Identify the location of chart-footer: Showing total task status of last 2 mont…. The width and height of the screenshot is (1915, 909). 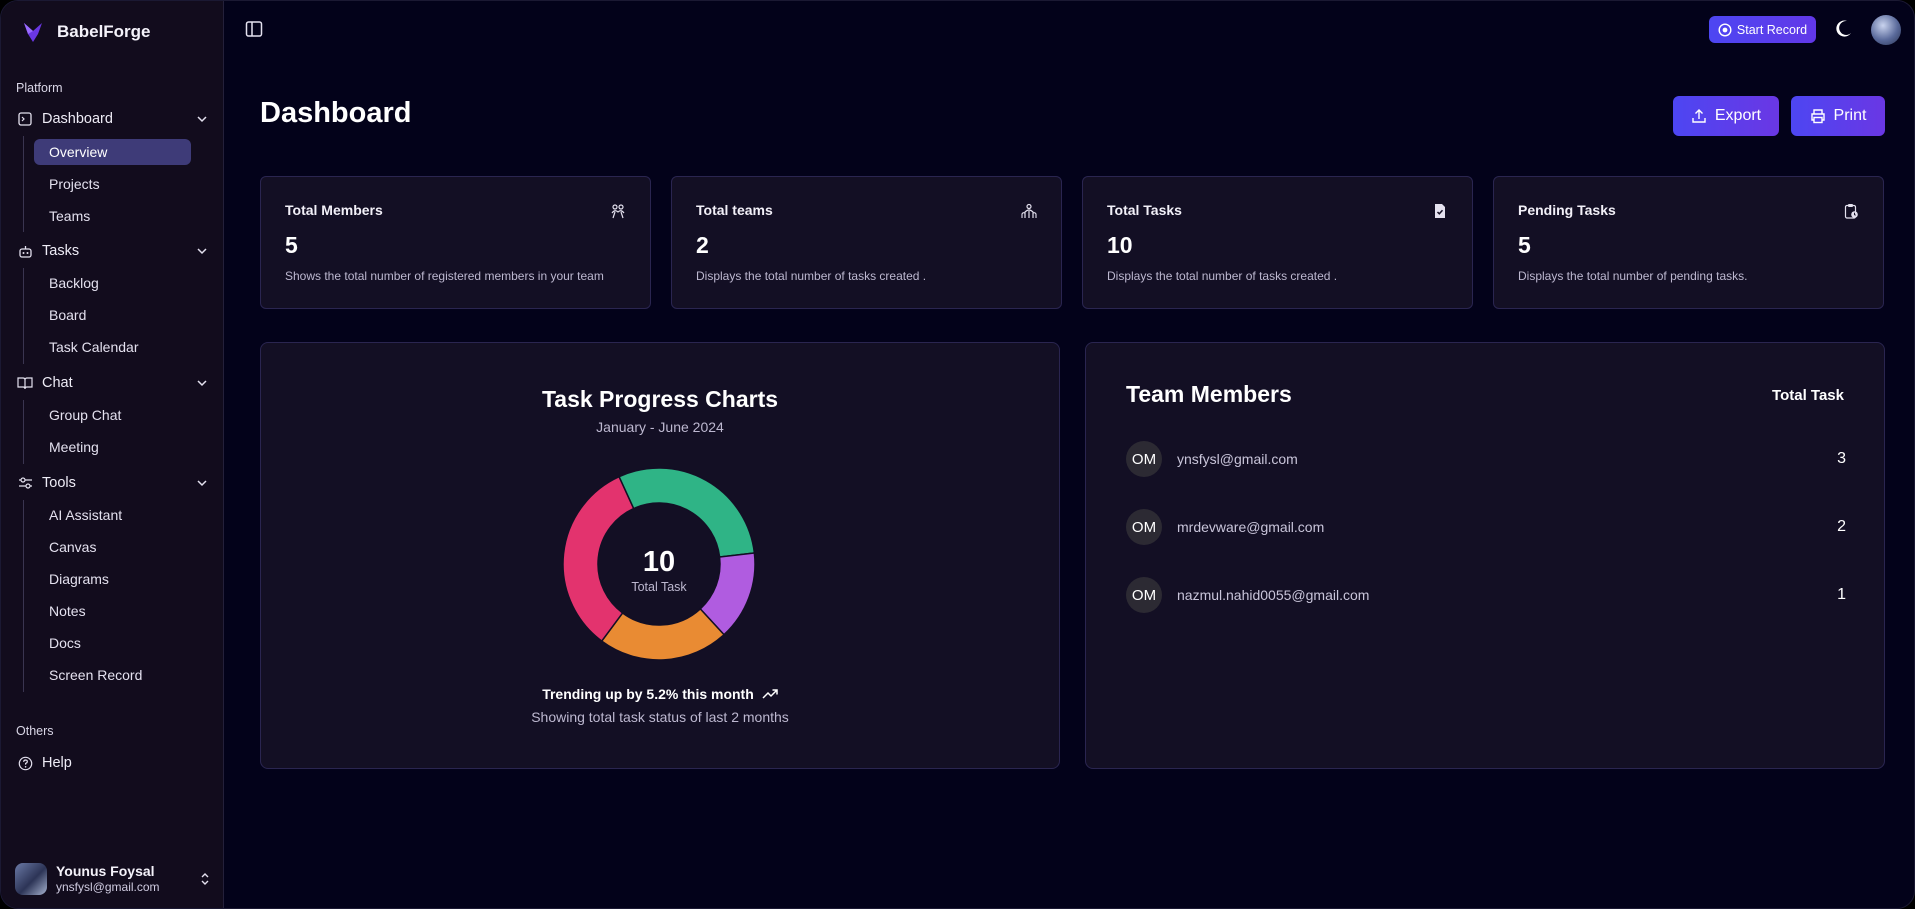
(660, 717).